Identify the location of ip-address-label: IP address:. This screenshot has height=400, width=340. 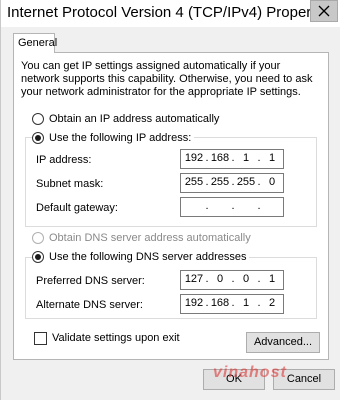
(64, 160).